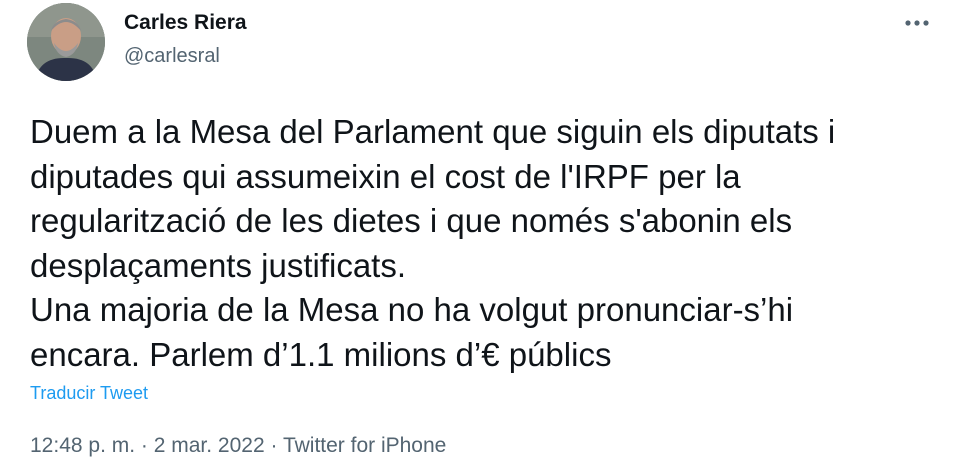 This screenshot has width=962, height=471. What do you see at coordinates (82, 445) in the screenshot?
I see `tweet-time: 12:48 p. m.` at bounding box center [82, 445].